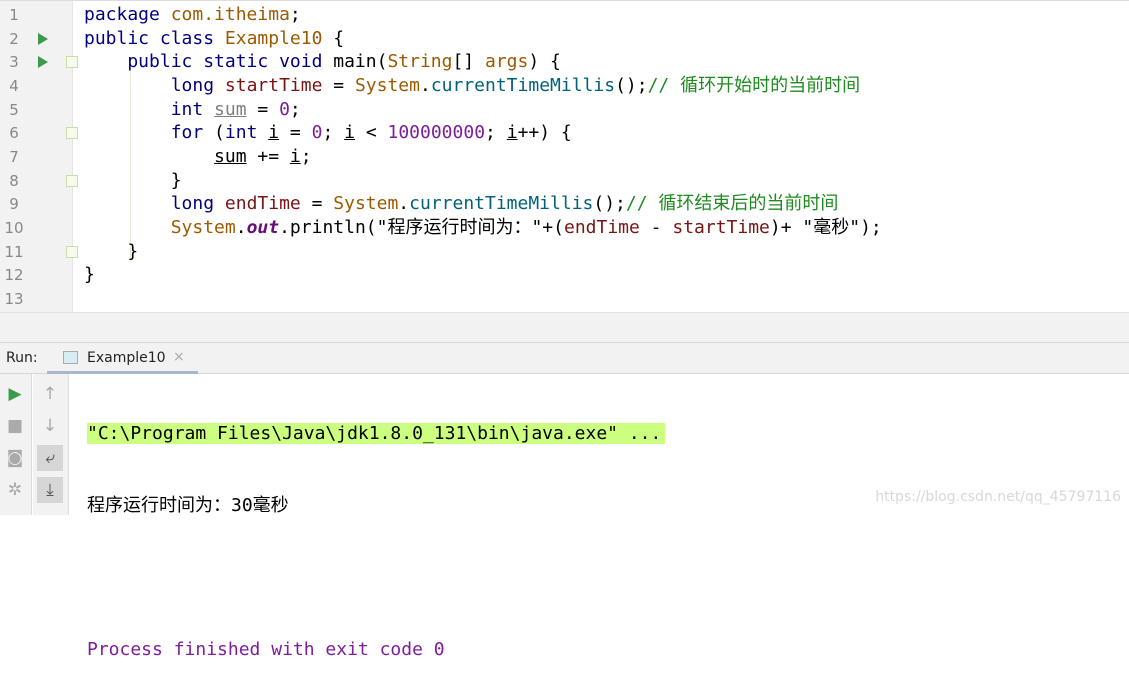  Describe the element at coordinates (333, 38) in the screenshot. I see `code-token: {` at that location.